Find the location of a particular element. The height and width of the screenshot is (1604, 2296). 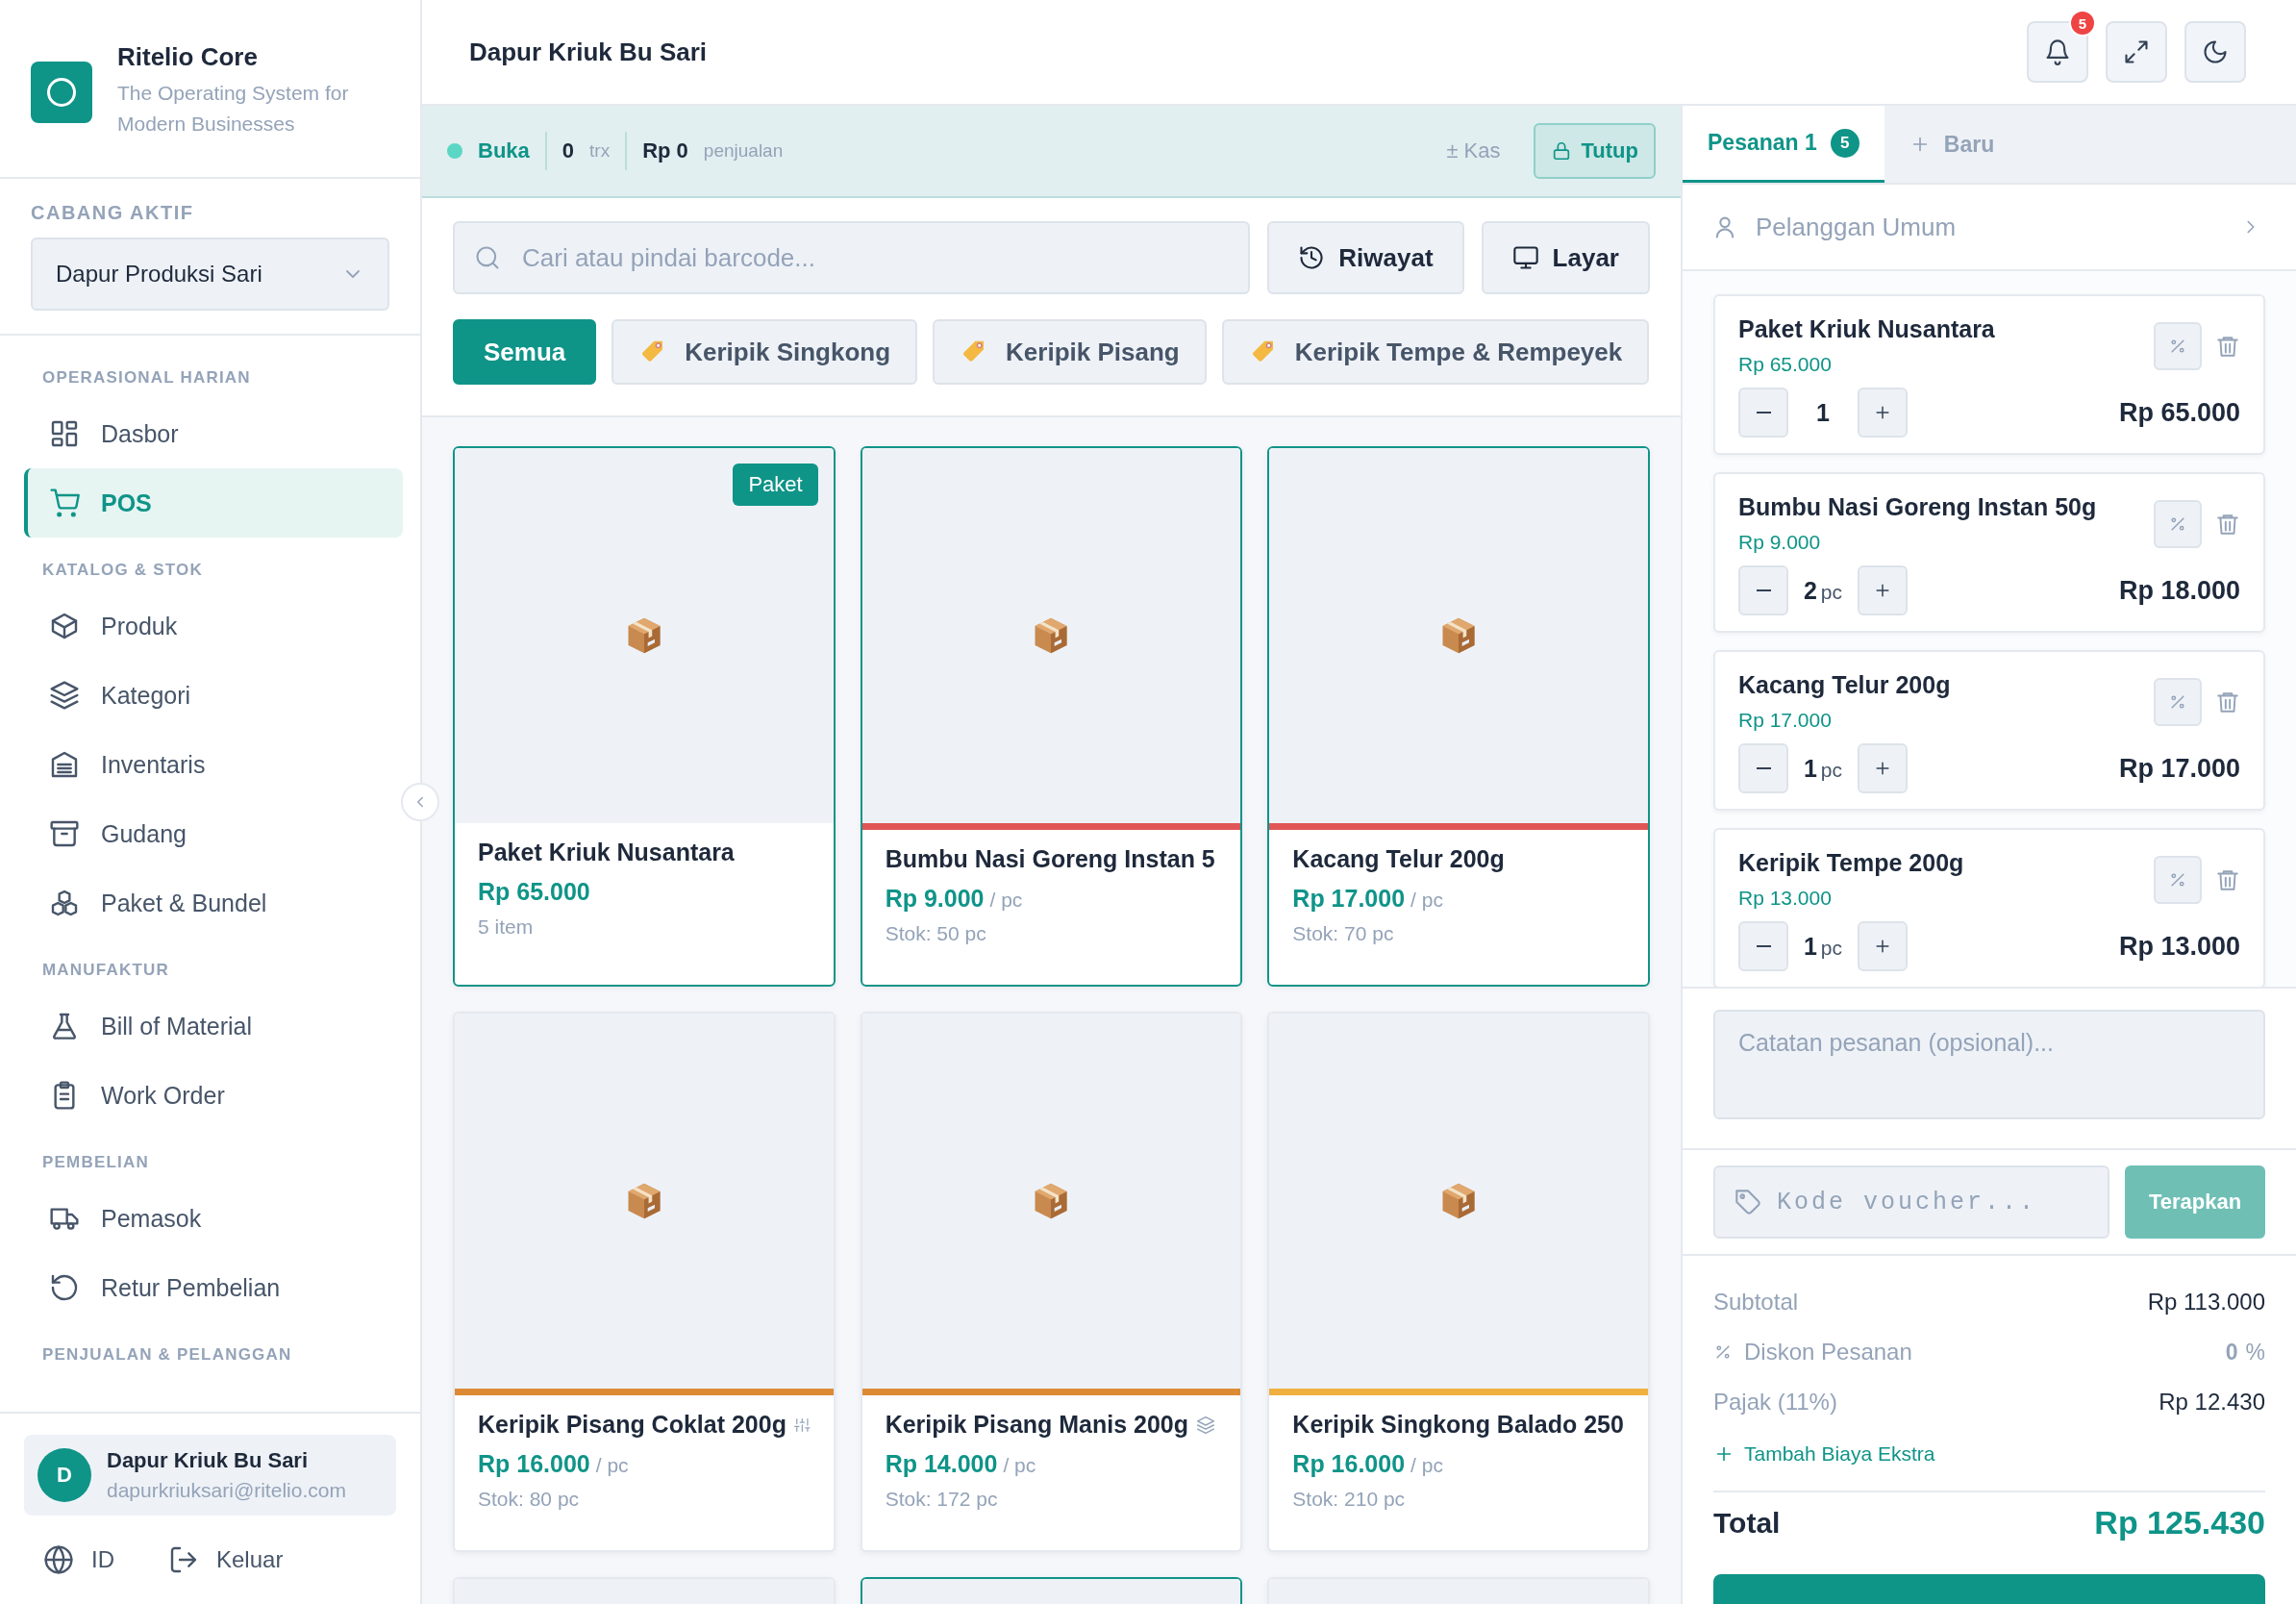

product-price: Rp 16.000 / pc is located at coordinates (1368, 1464).